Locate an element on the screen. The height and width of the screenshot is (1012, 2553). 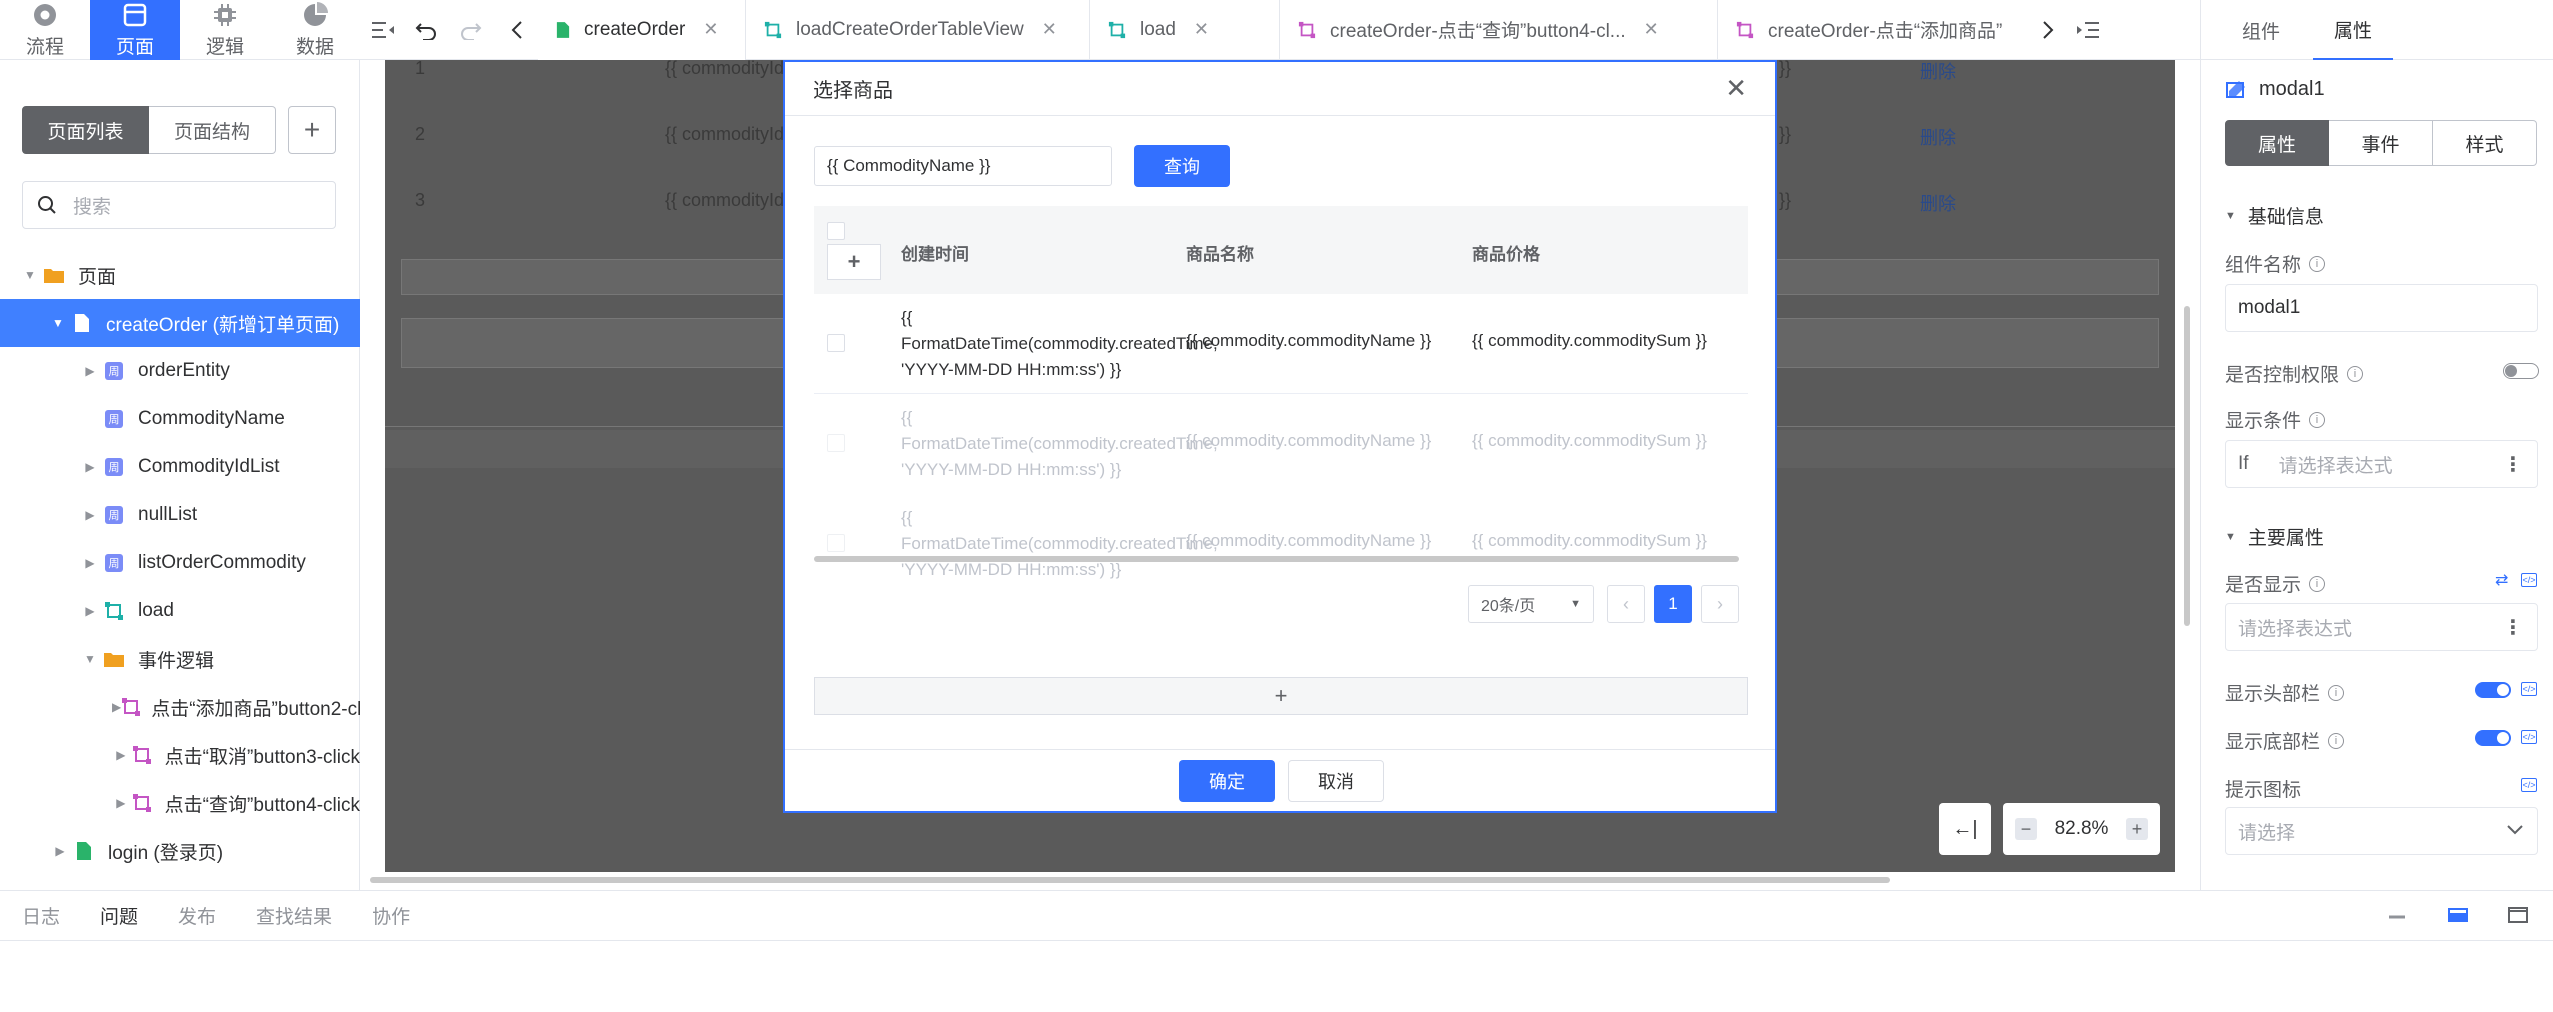
tree-node-pages: ▼ 页面 is located at coordinates (180, 275).